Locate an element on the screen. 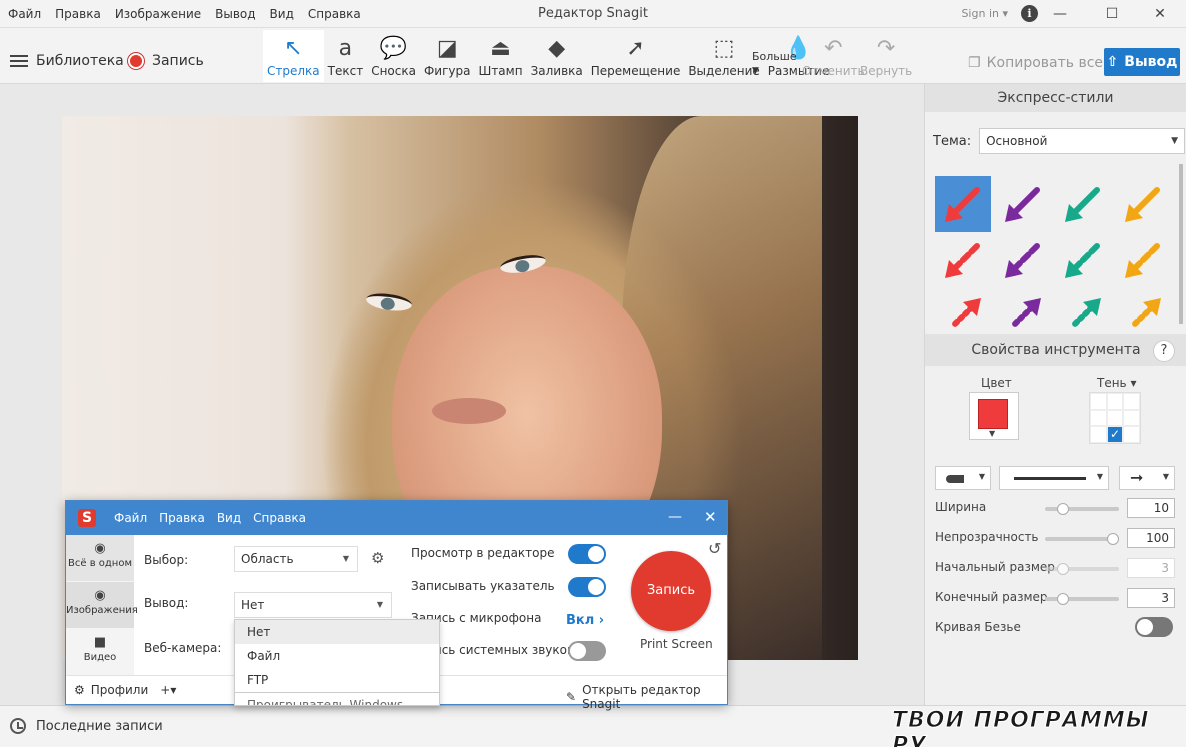 The width and height of the screenshot is (1186, 747). help-icon: ? is located at coordinates (1164, 351).